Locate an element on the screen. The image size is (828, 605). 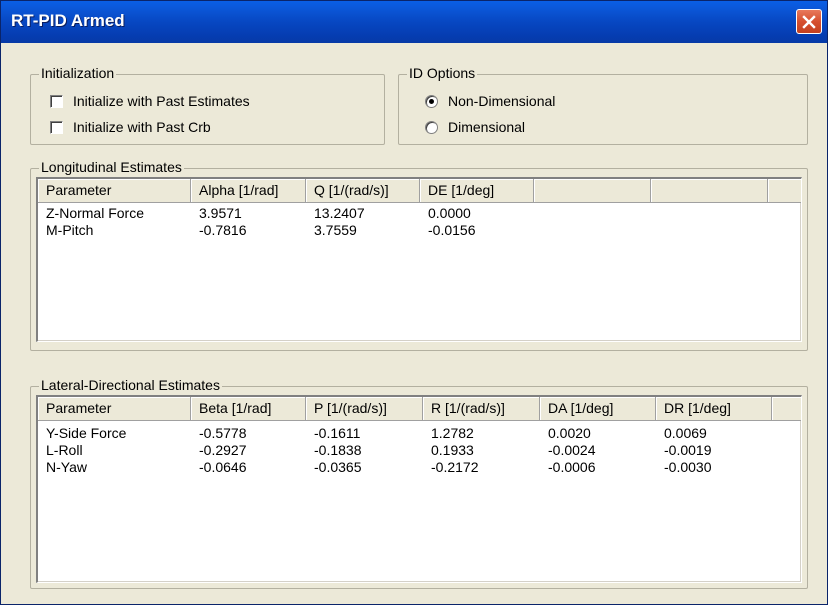
close-icon is located at coordinates (809, 21).